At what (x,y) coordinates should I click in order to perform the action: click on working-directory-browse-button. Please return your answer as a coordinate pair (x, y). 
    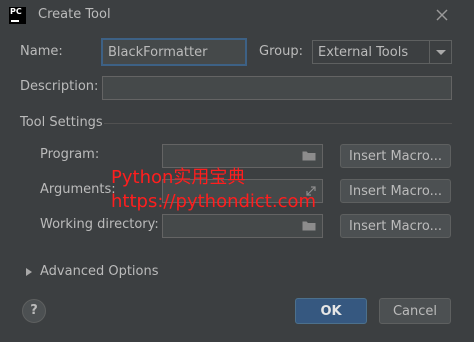
    Looking at the image, I should click on (309, 225).